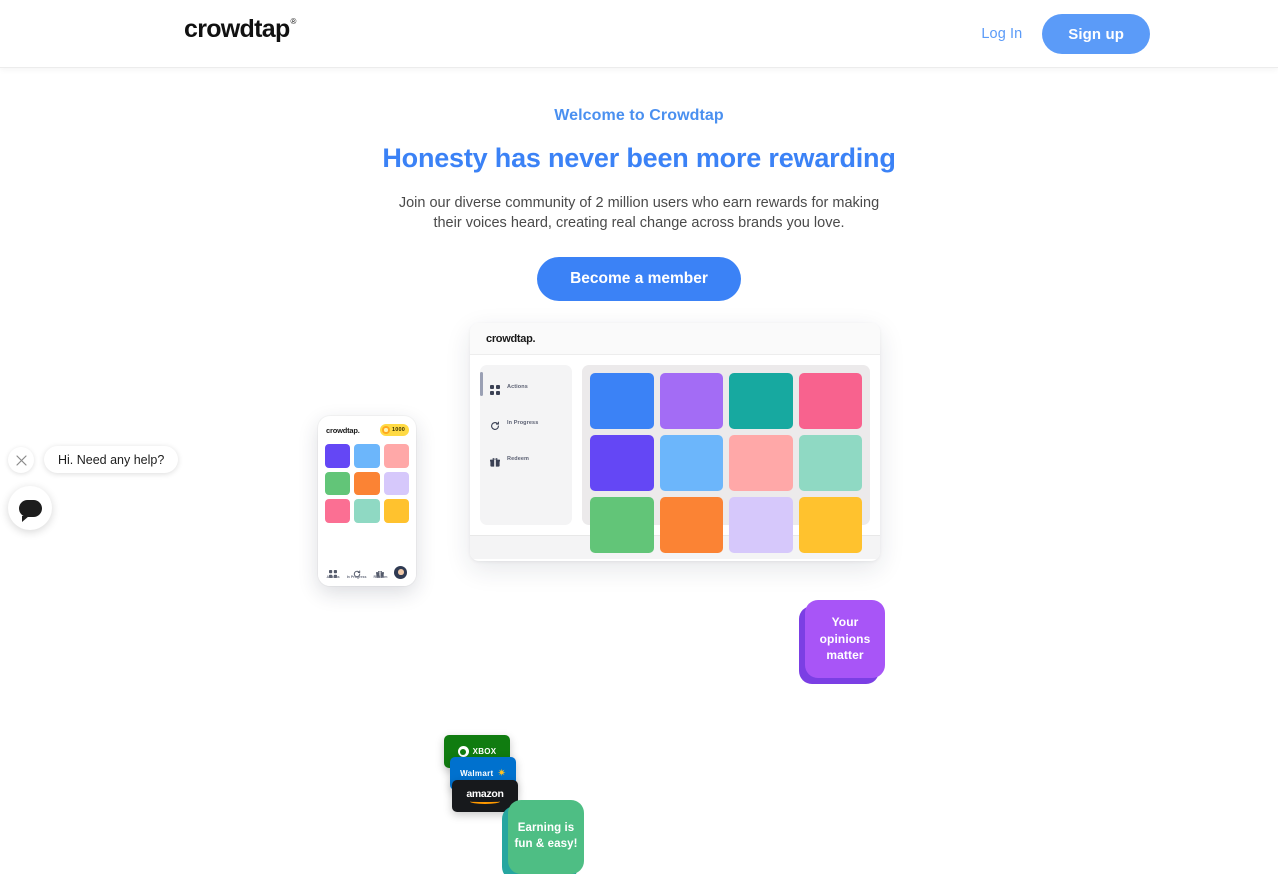 This screenshot has height=874, width=1278. I want to click on registered-trademark-icon: ®, so click(293, 21).